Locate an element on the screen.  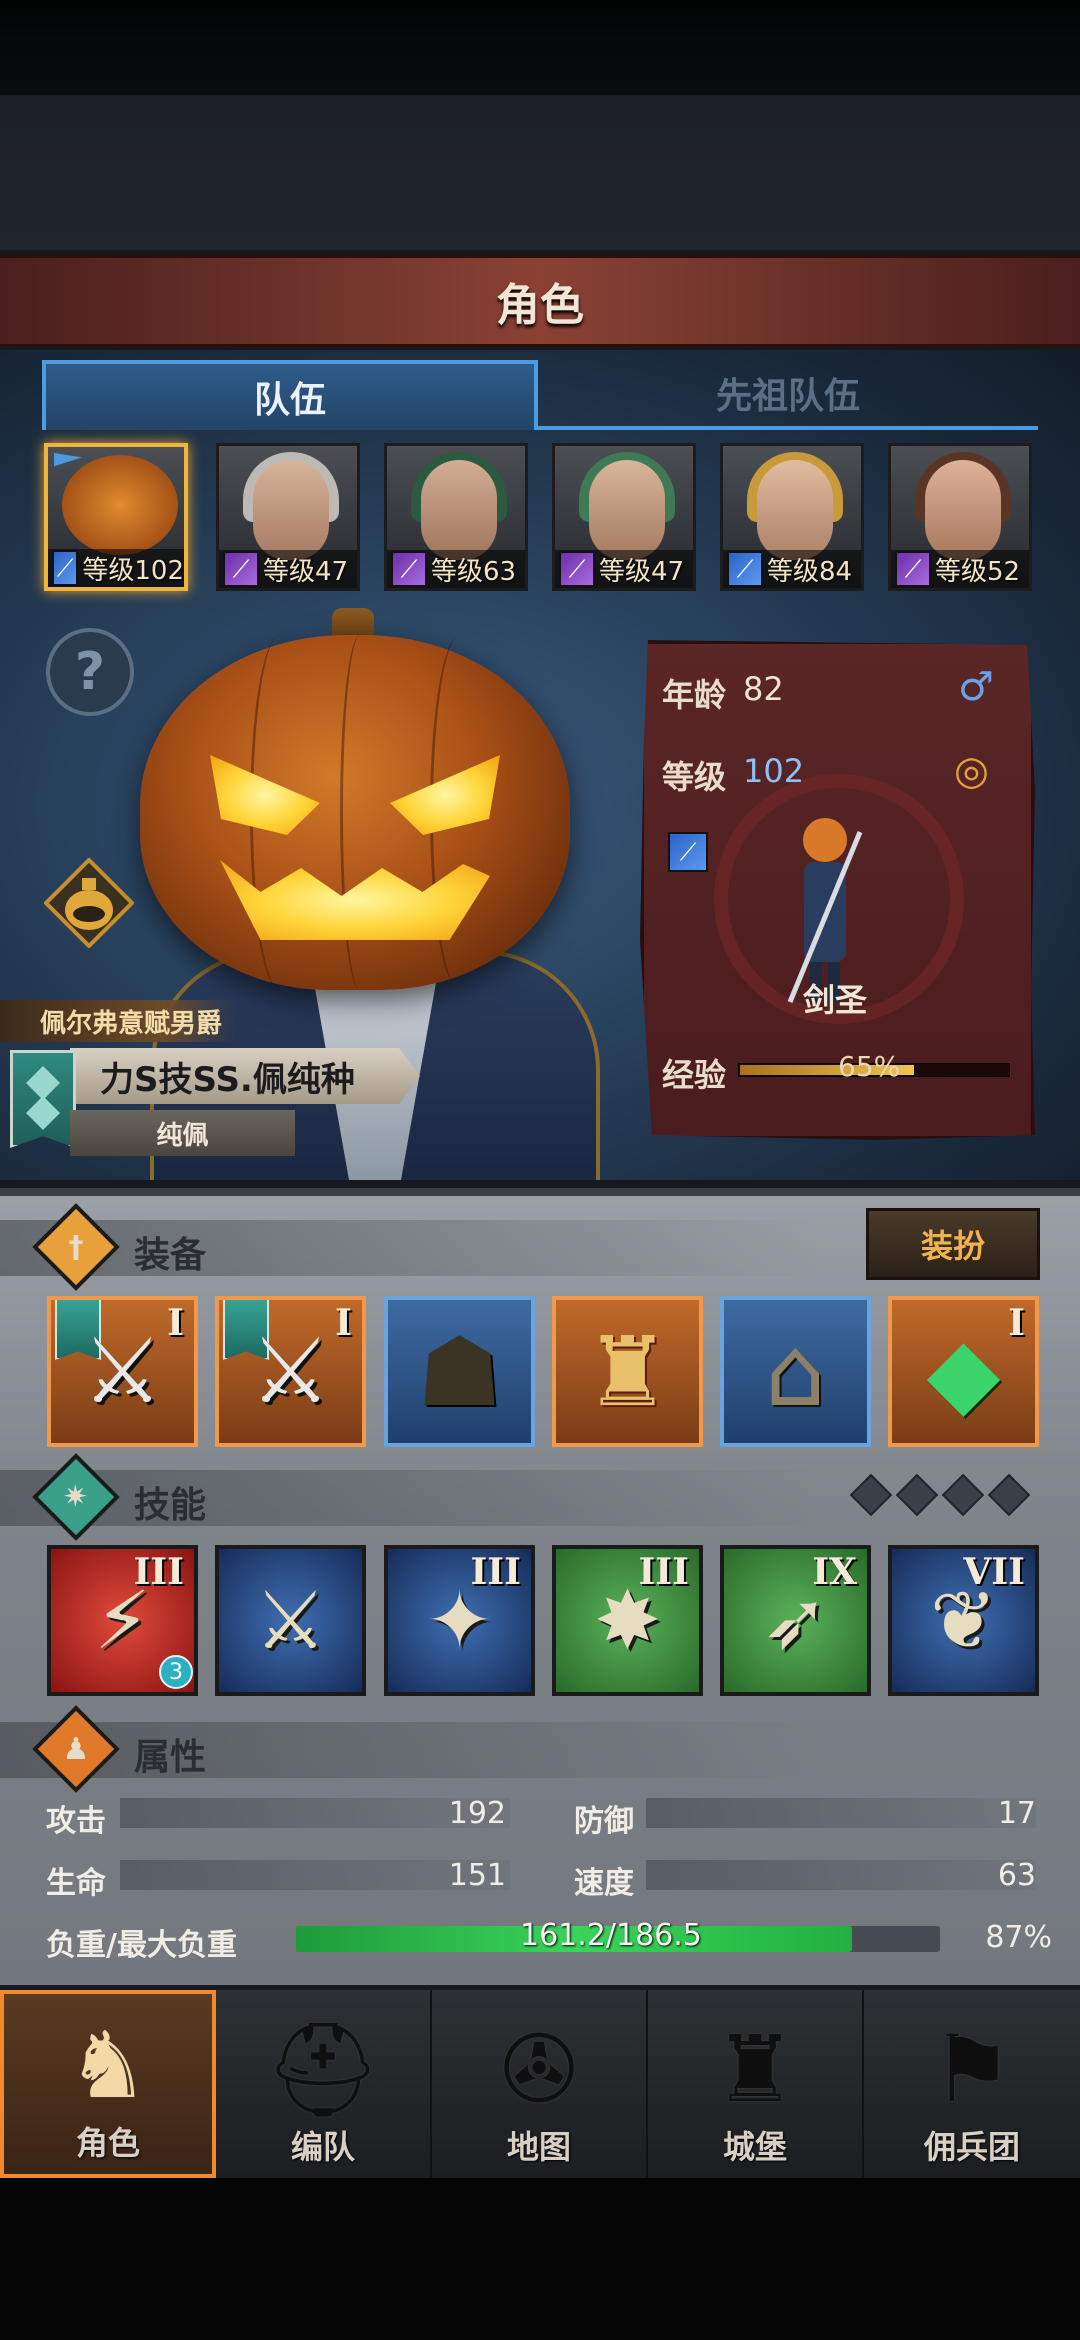
screen-title: 角色 is located at coordinates (540, 305).